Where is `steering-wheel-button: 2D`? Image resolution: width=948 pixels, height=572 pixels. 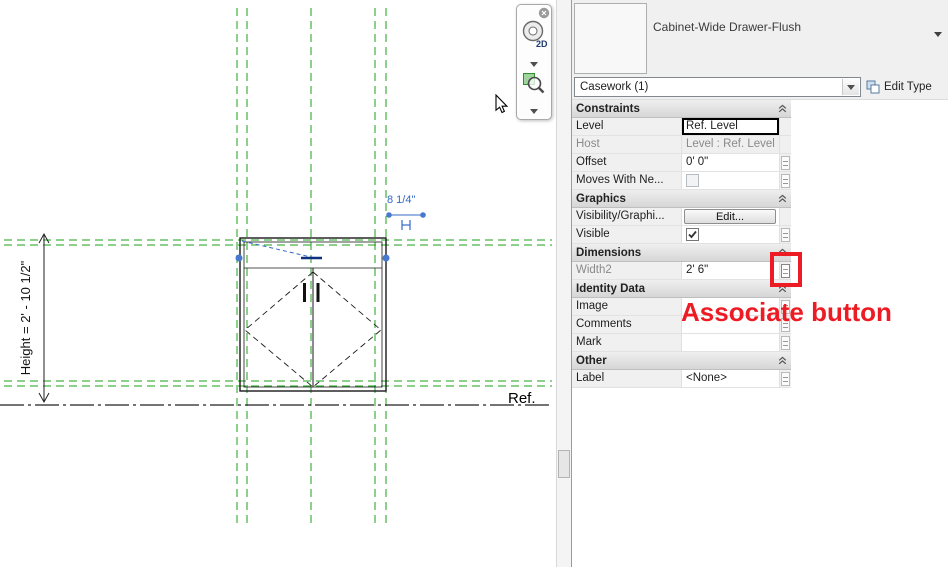
steering-wheel-button: 2D is located at coordinates (534, 36).